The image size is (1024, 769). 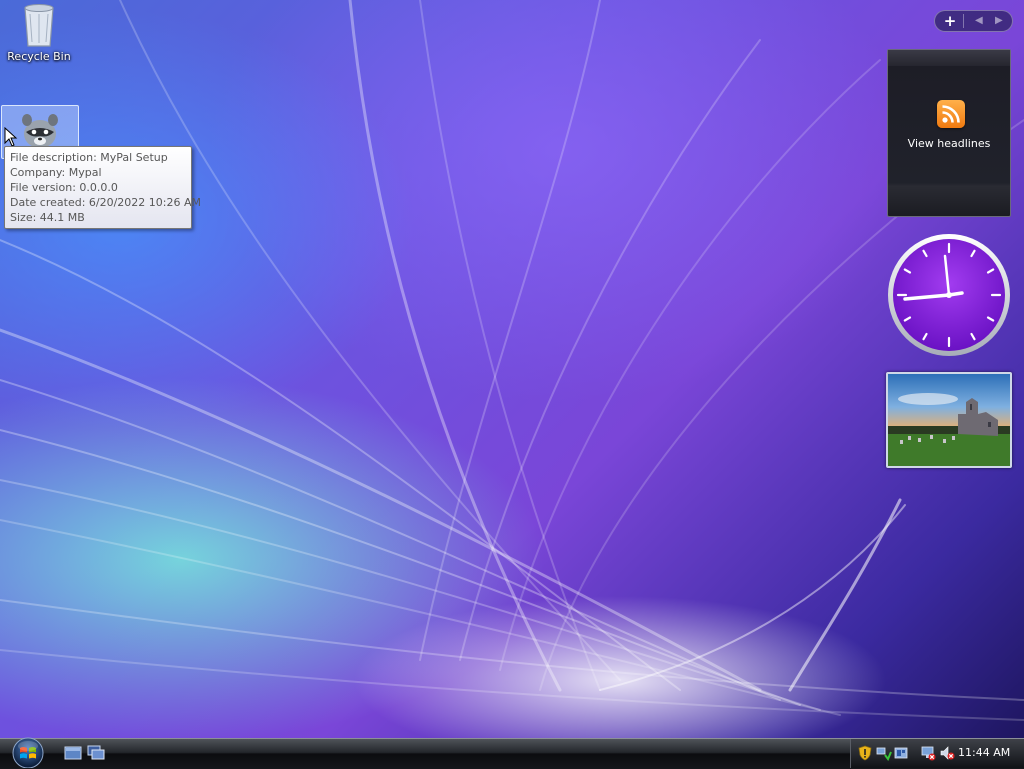 I want to click on analog-clock-icon, so click(x=949, y=295).